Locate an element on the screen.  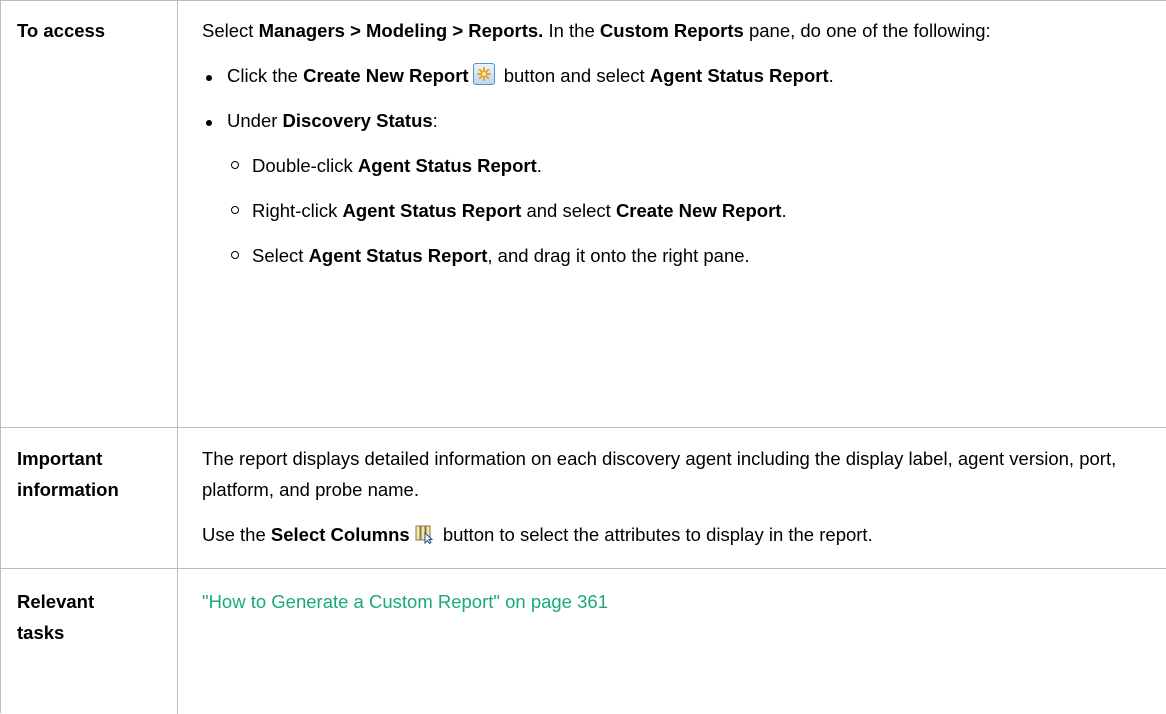
select-columns-icon is located at coordinates (424, 533).